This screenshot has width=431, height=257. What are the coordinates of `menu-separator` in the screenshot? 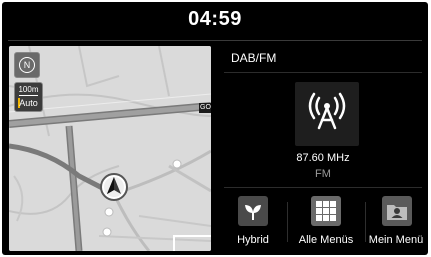 It's located at (287, 222).